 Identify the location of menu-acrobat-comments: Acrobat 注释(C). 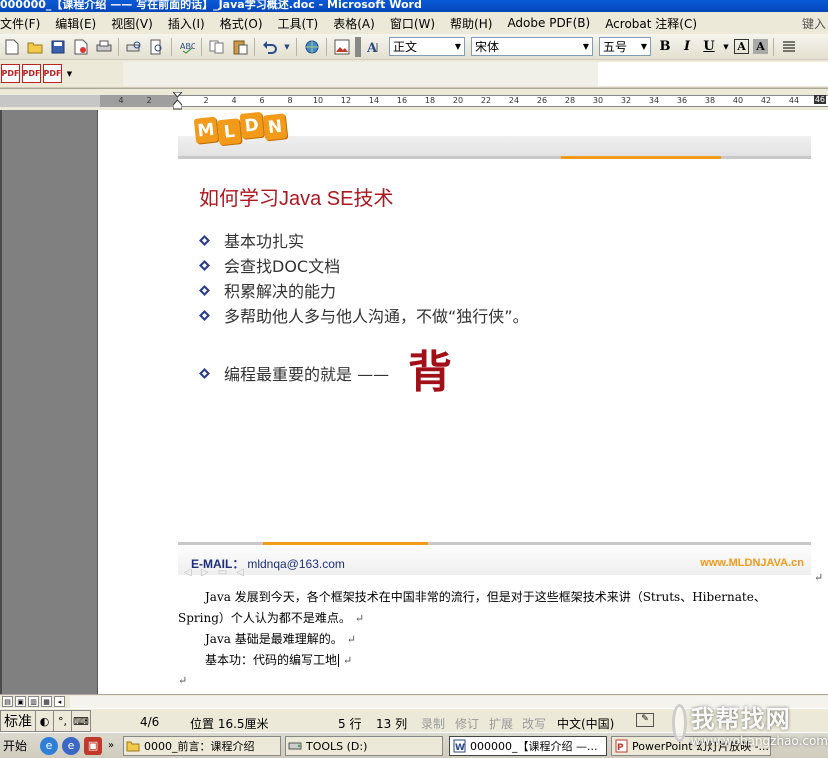
(651, 23).